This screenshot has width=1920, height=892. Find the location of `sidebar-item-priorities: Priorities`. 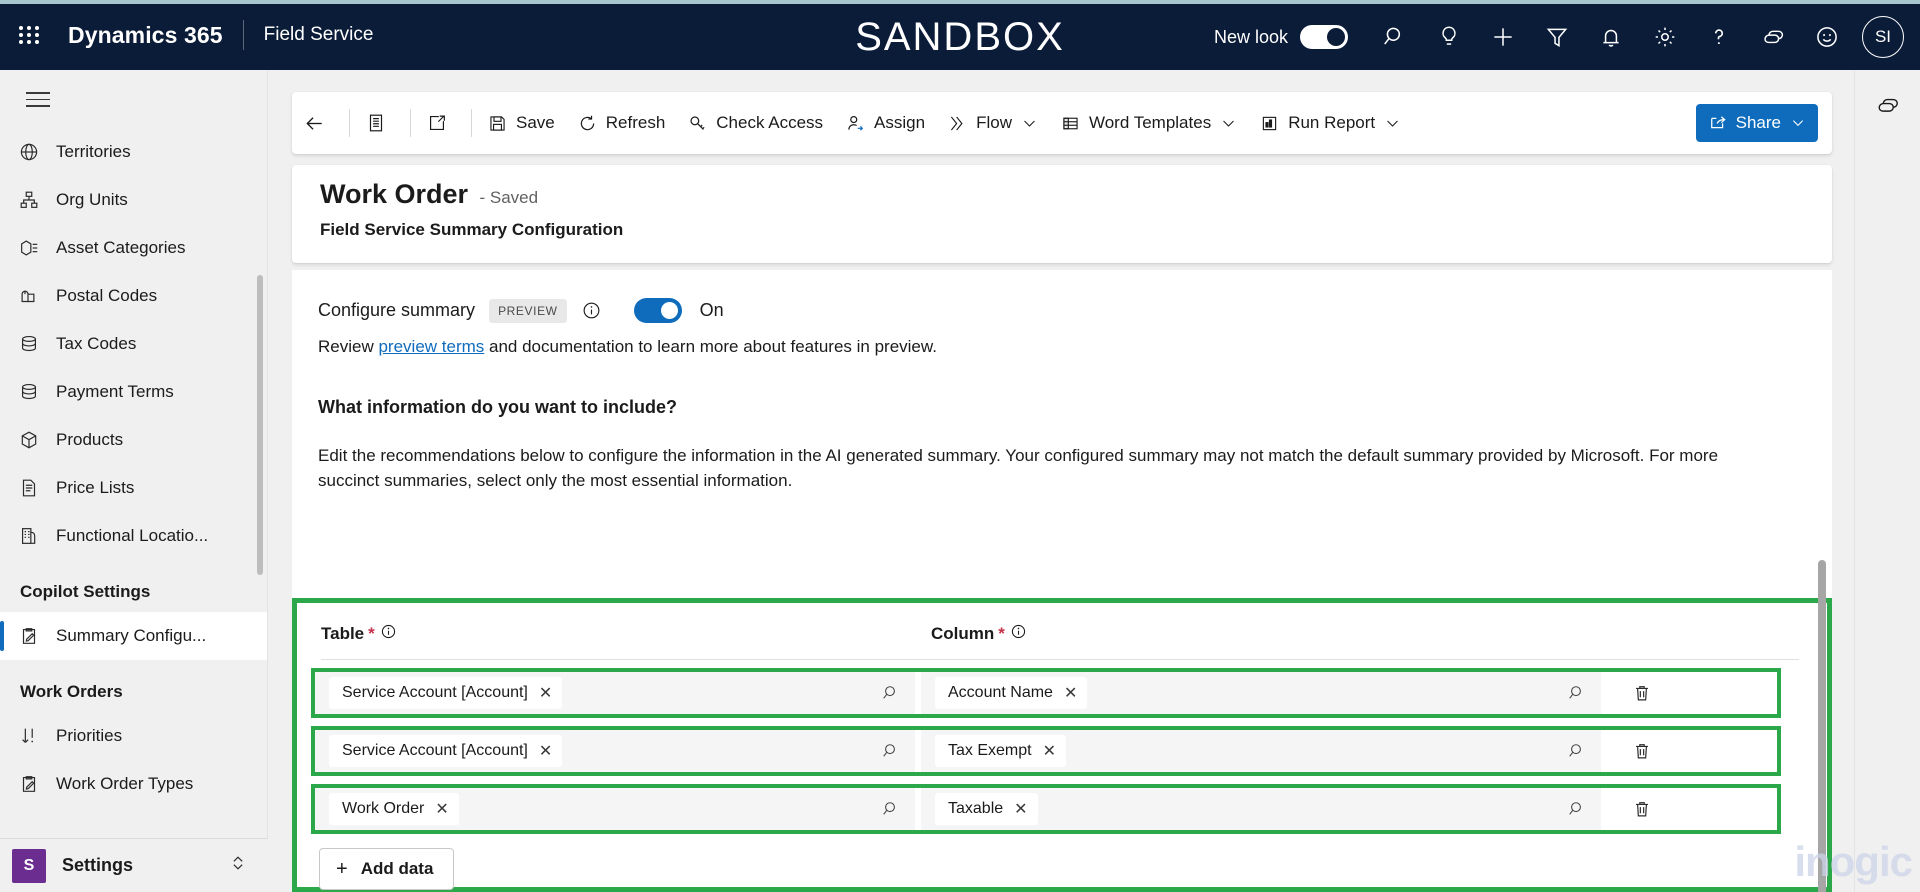

sidebar-item-priorities: Priorities is located at coordinates (133, 736).